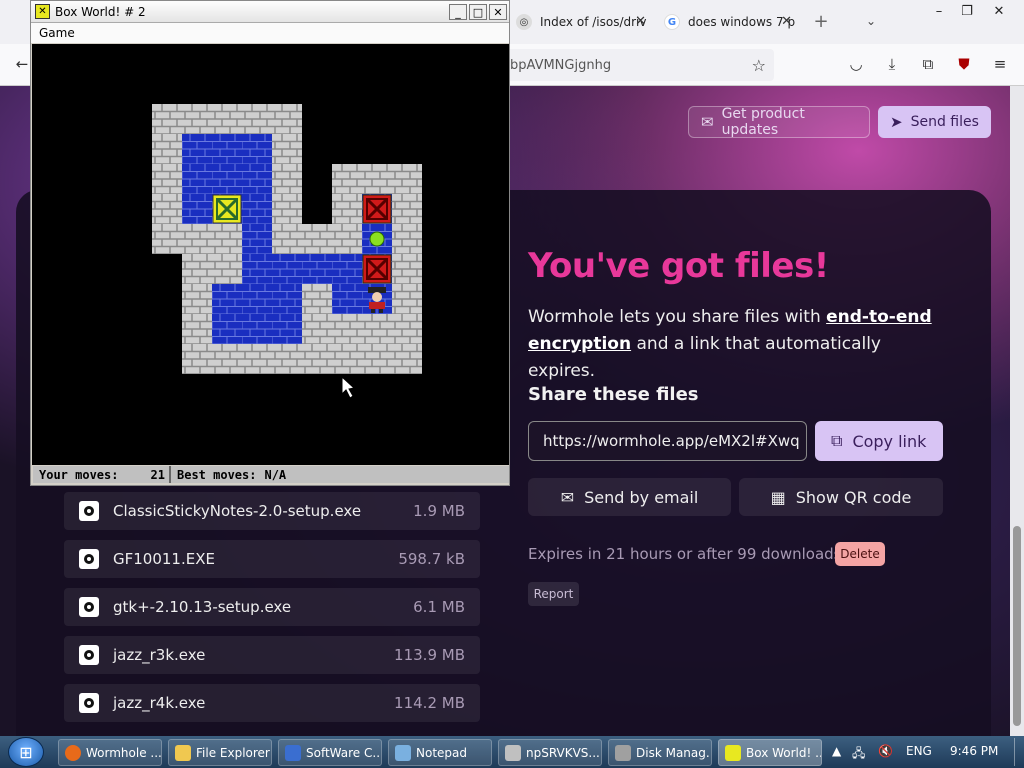  Describe the element at coordinates (458, 12) in the screenshot. I see `game-minimize-button: _` at that location.